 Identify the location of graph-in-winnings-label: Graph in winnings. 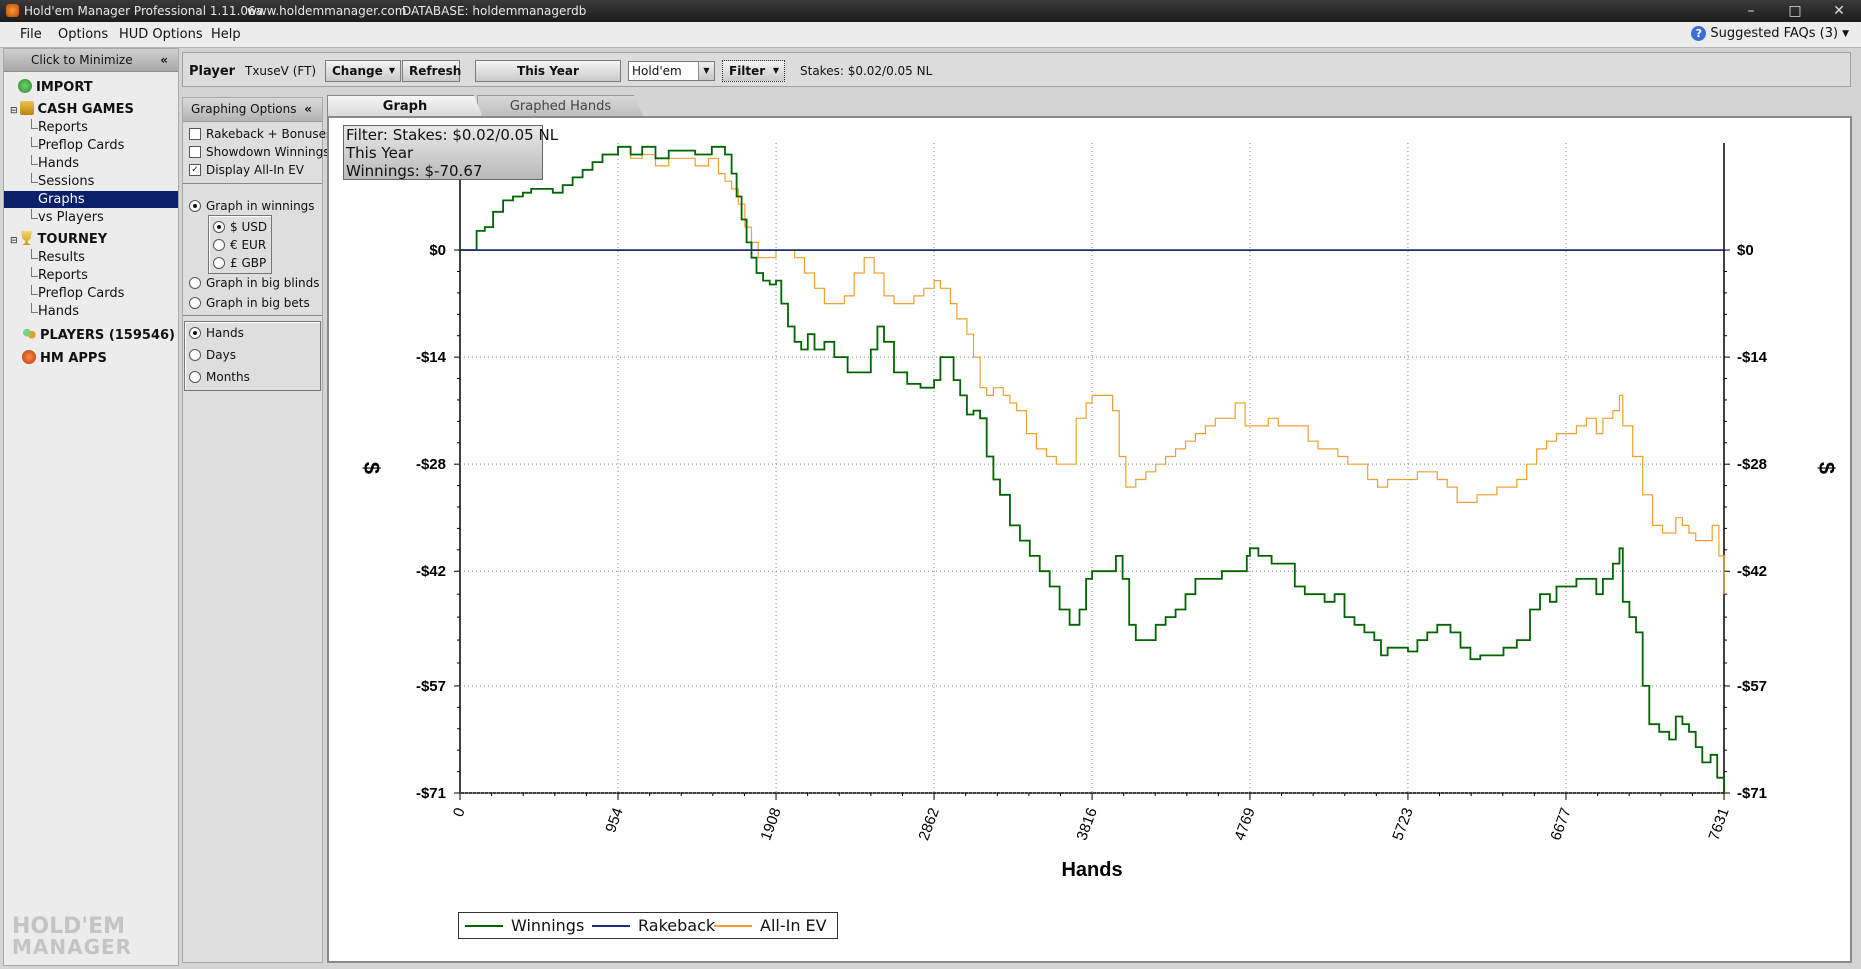
(260, 206).